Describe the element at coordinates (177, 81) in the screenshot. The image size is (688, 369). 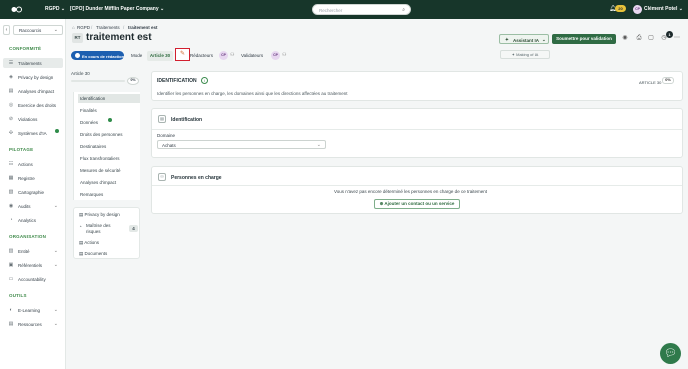
I see `identification-card-title: IDENTIFICATION` at that location.